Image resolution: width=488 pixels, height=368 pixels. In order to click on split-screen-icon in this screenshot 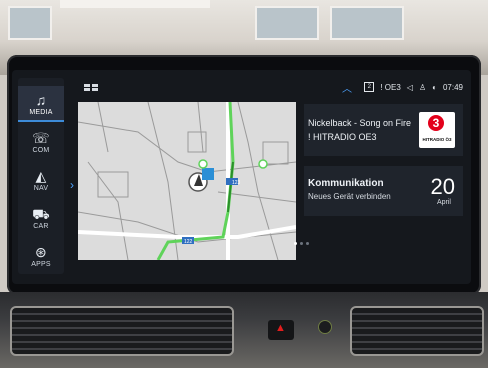, I will do `click(91, 87)`.